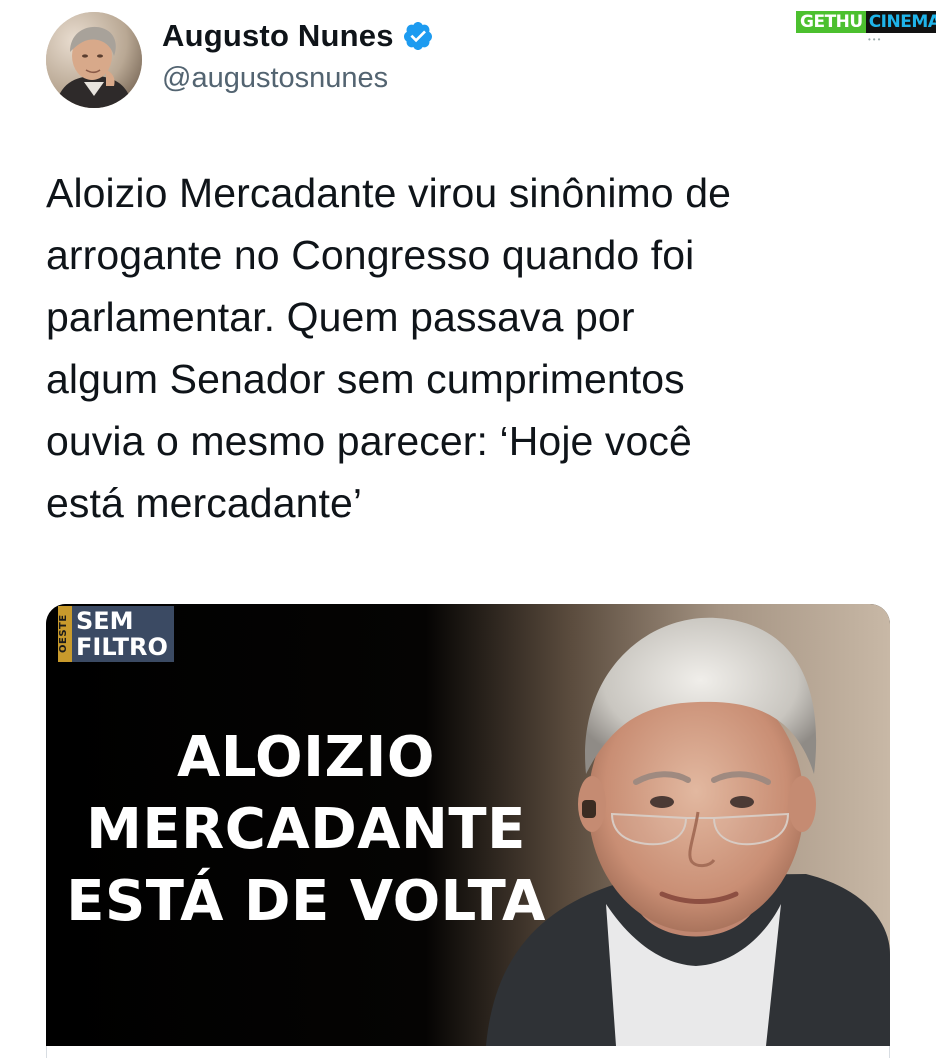 Image resolution: width=936 pixels, height=1058 pixels. I want to click on watermark-part1: GETHU, so click(831, 22).